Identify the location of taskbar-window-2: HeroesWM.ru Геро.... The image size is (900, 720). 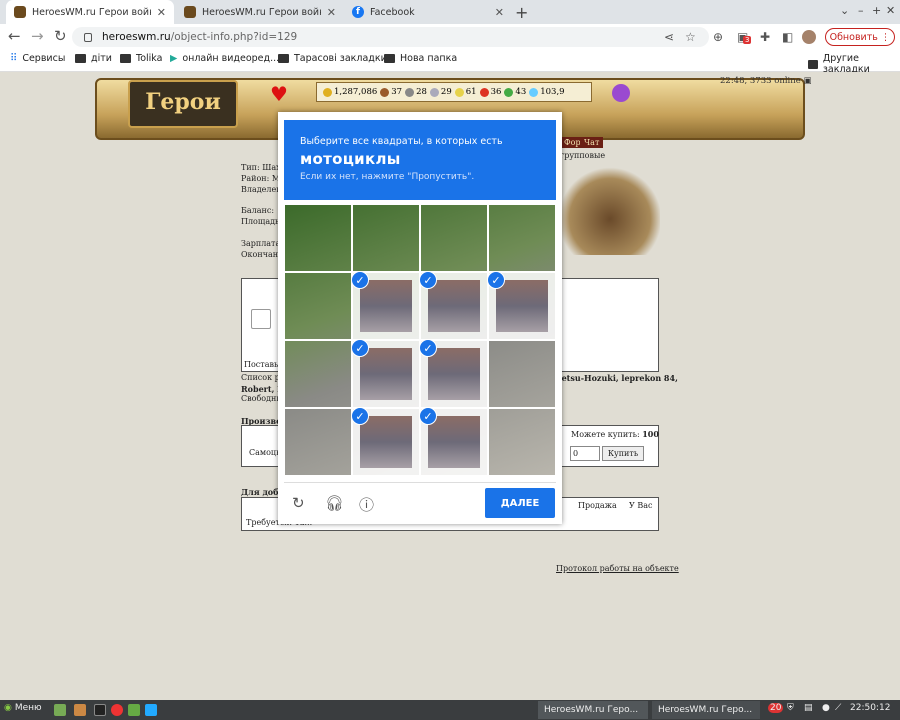
(706, 710).